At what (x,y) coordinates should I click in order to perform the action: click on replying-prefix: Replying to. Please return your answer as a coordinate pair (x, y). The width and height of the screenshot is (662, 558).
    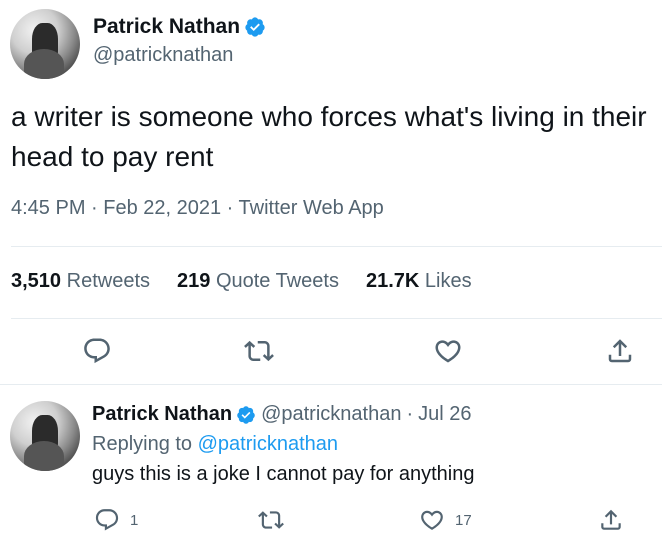
    Looking at the image, I should click on (142, 444).